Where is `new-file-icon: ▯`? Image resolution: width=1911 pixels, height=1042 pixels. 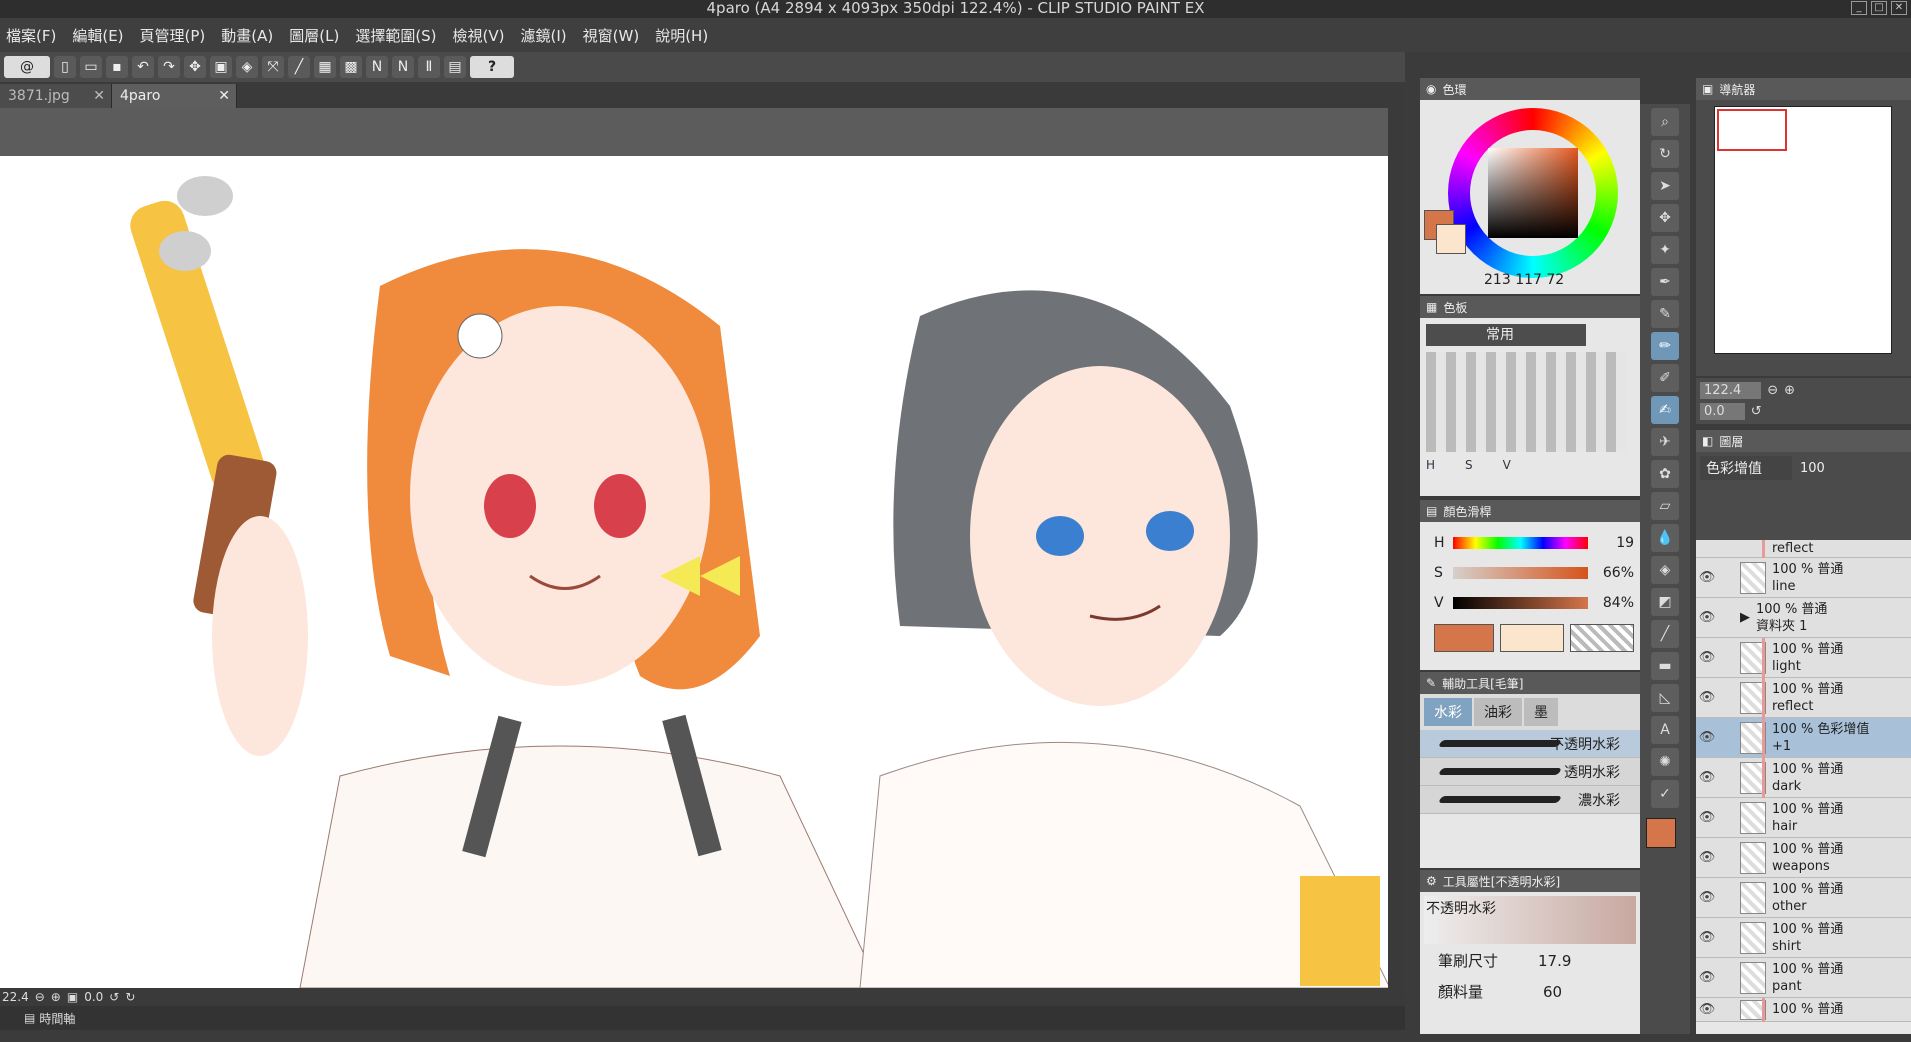 new-file-icon: ▯ is located at coordinates (65, 67).